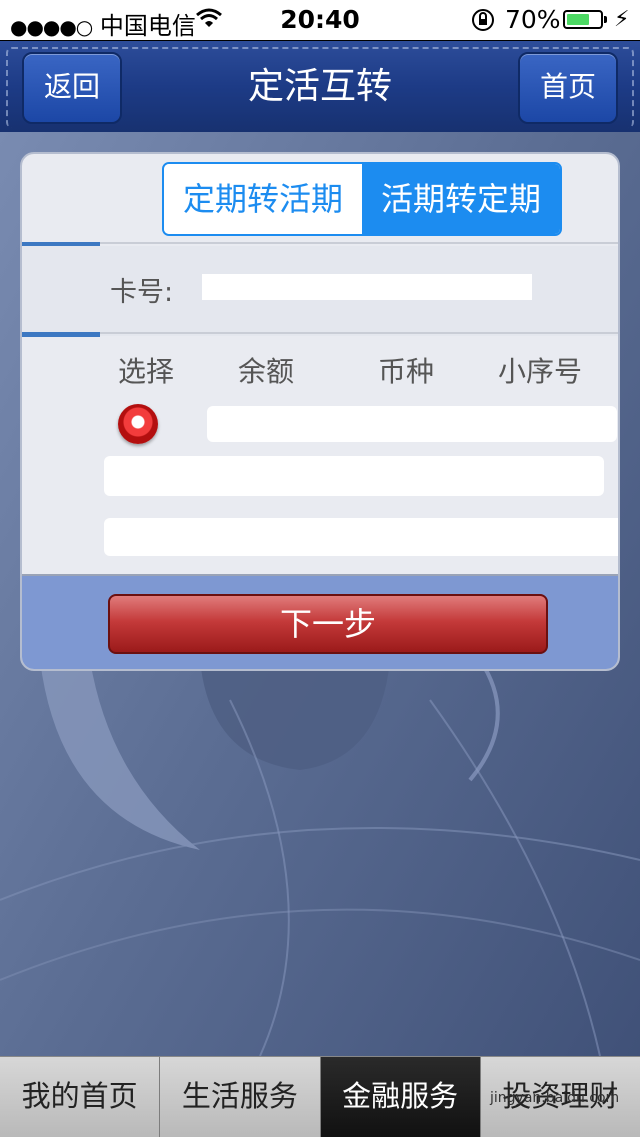 Image resolution: width=640 pixels, height=1137 pixels. I want to click on battery-percent: 70%, so click(533, 19).